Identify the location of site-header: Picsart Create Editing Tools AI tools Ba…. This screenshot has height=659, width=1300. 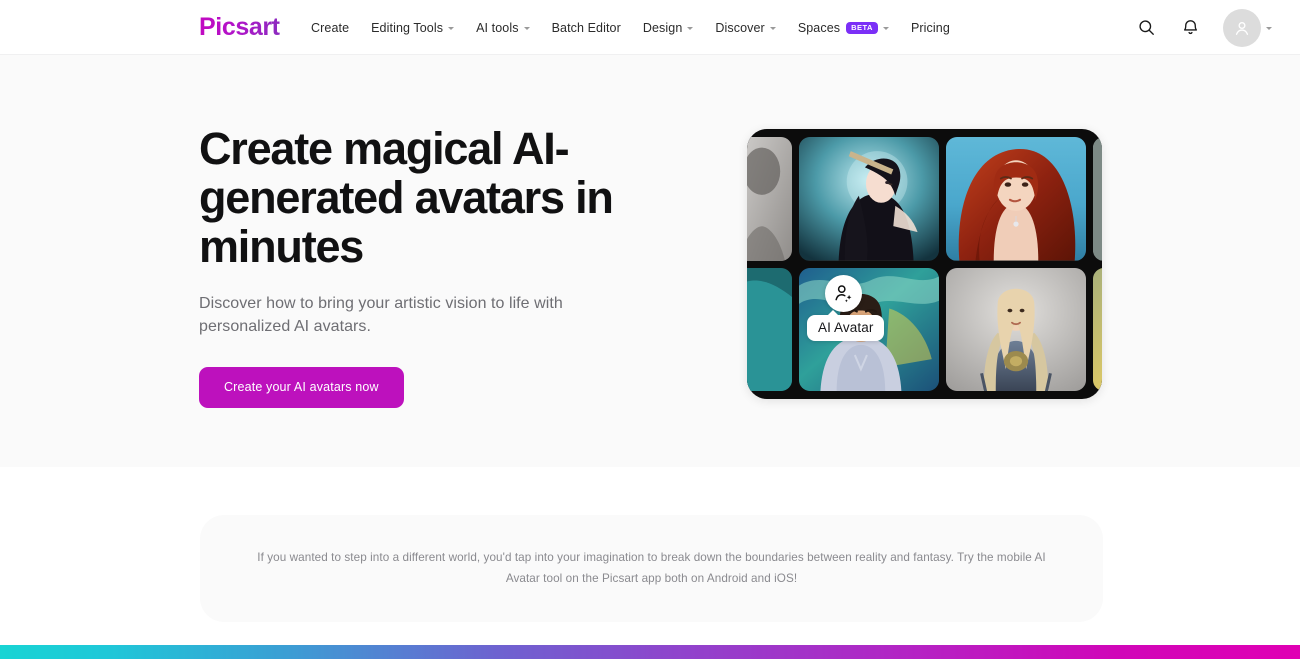
(650, 27).